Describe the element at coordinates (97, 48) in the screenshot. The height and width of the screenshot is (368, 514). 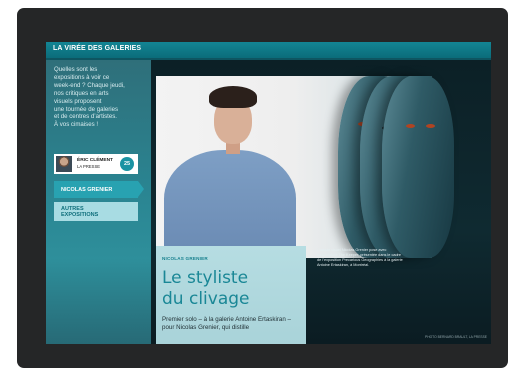
I see `section-title: LA VIRÉE DES GALERIES` at that location.